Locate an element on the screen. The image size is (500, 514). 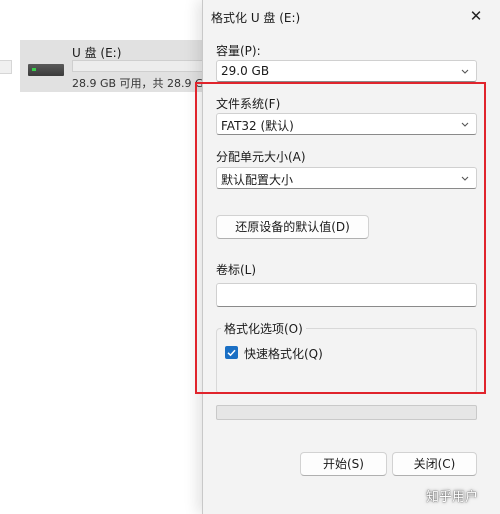
close-icon: ✕ is located at coordinates (476, 16).